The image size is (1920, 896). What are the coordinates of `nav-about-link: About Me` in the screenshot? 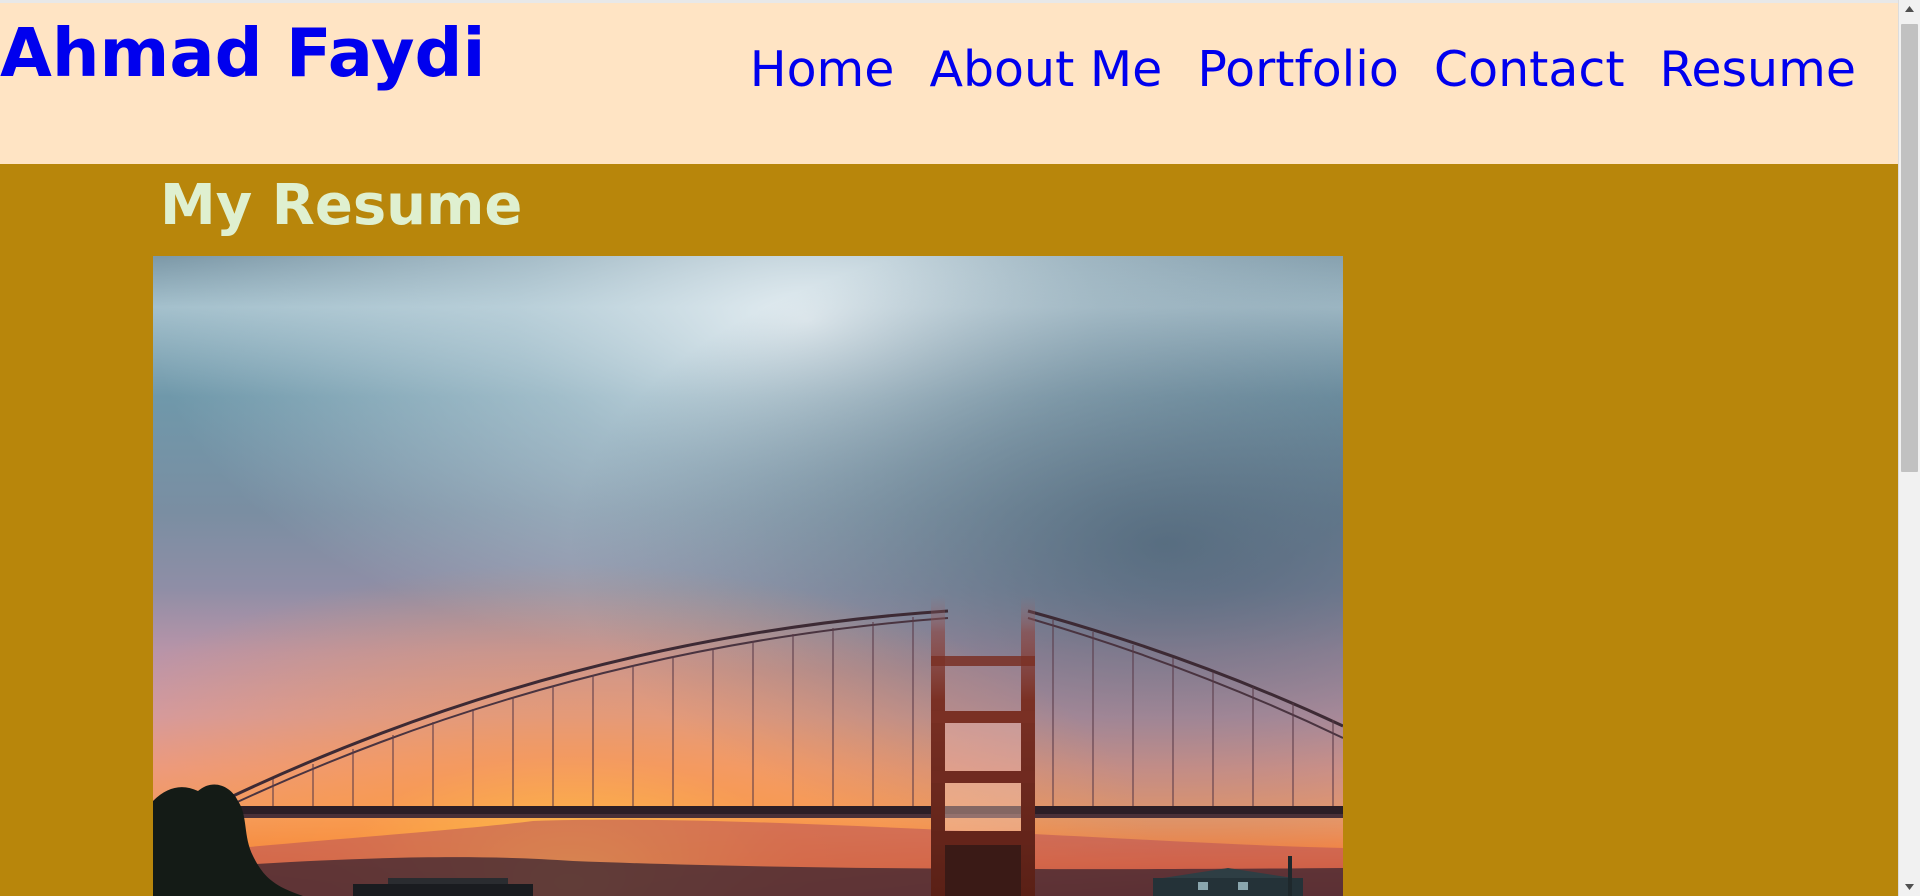 It's located at (1045, 70).